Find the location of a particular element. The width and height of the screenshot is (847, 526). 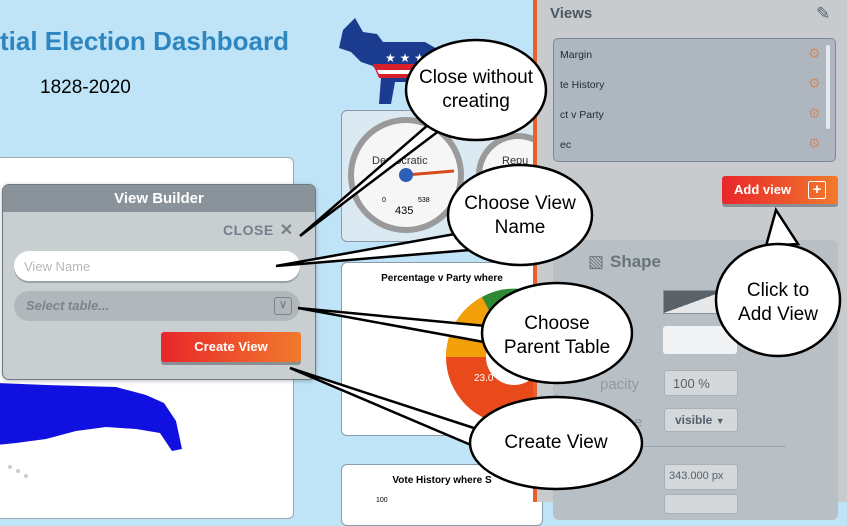

callout-text-create: Create View is located at coordinates (556, 442).